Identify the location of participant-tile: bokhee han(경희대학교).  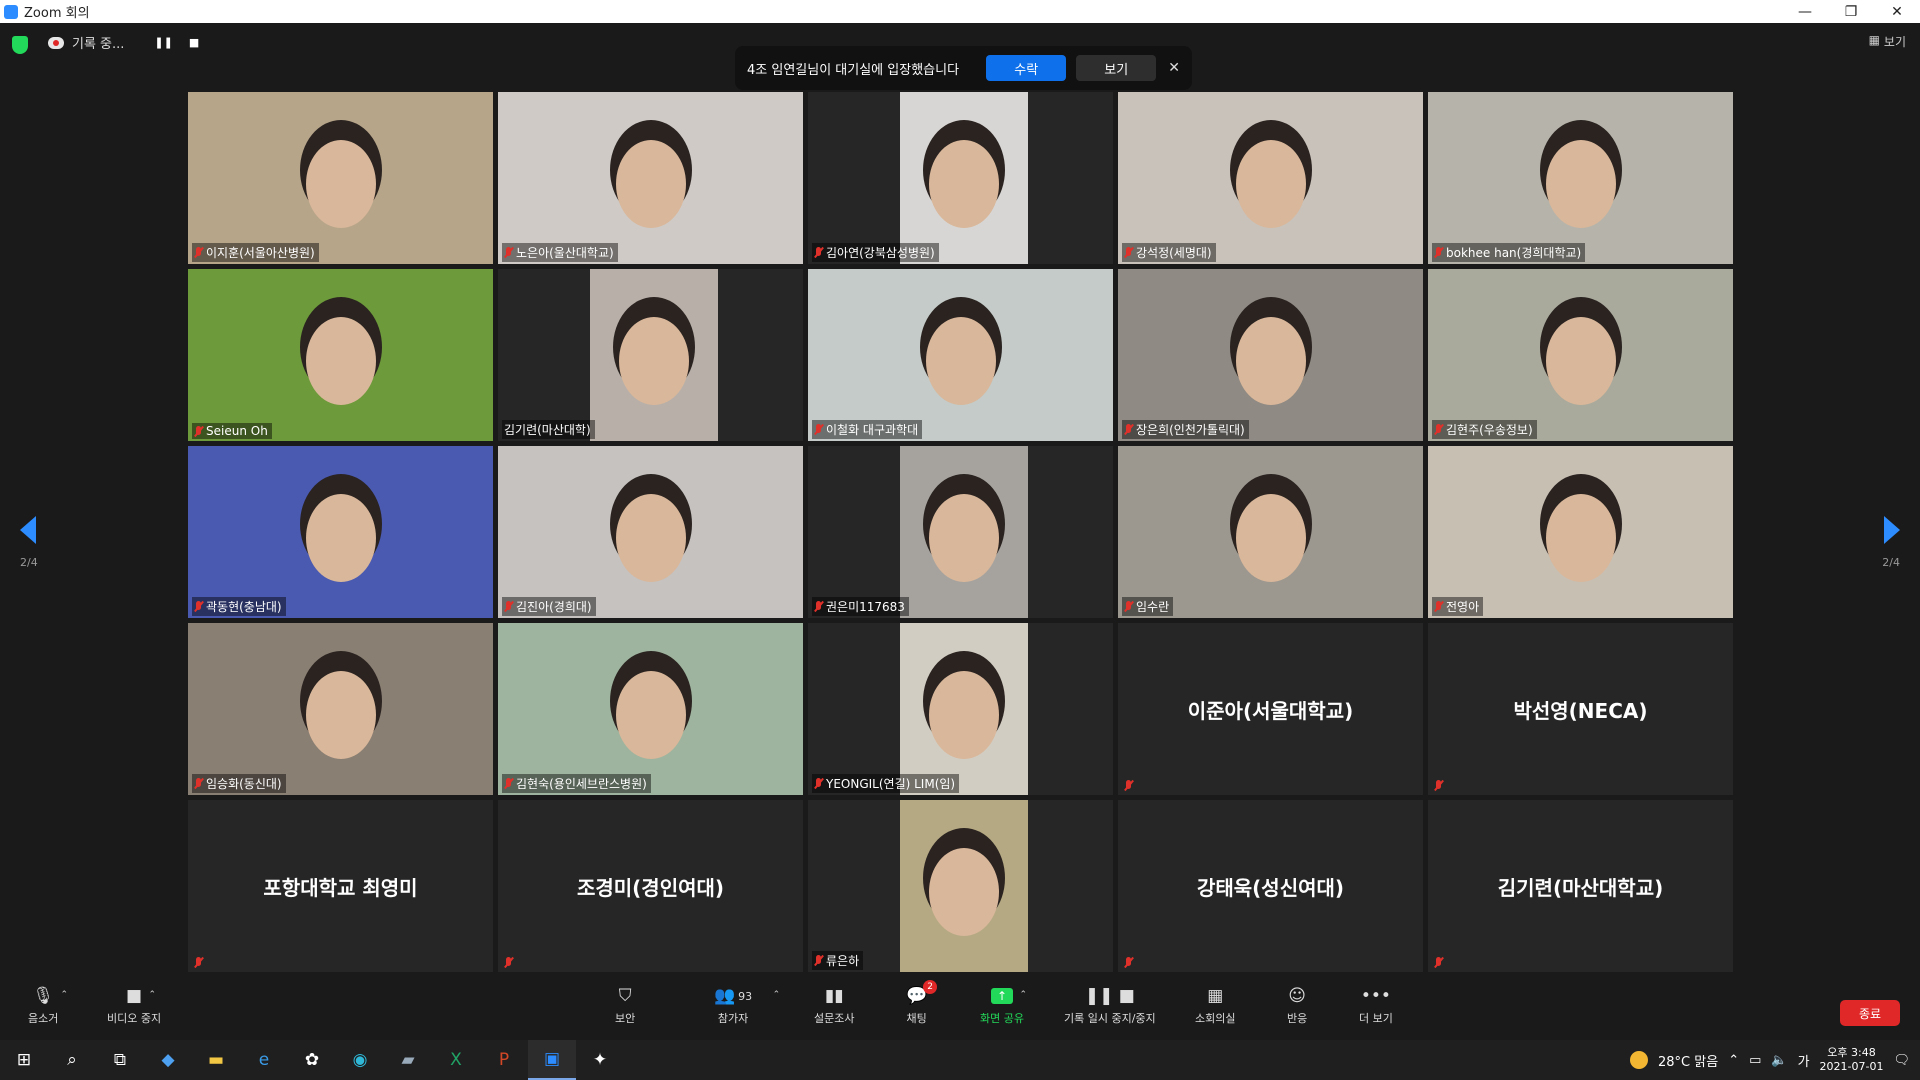
(1580, 178).